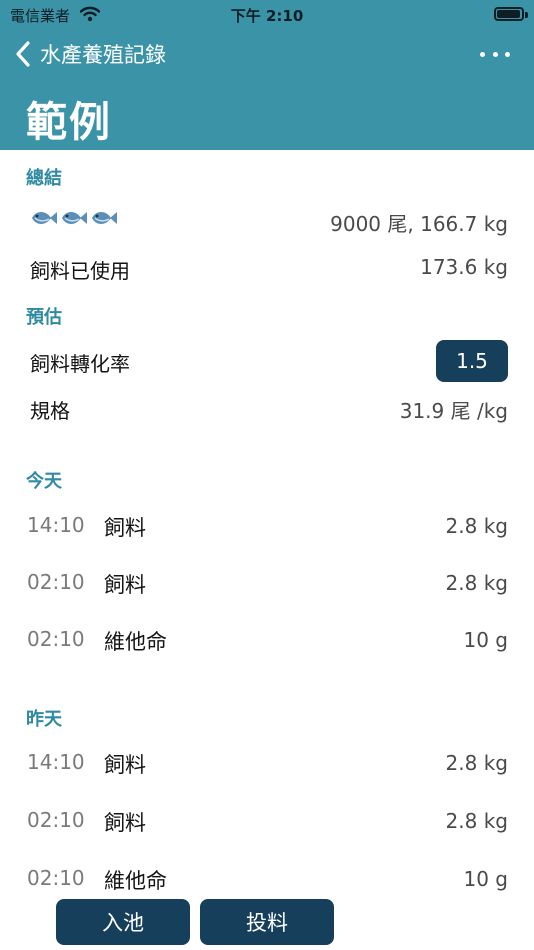 This screenshot has width=534, height=950. I want to click on fcr-value-button: 1.5, so click(472, 361).